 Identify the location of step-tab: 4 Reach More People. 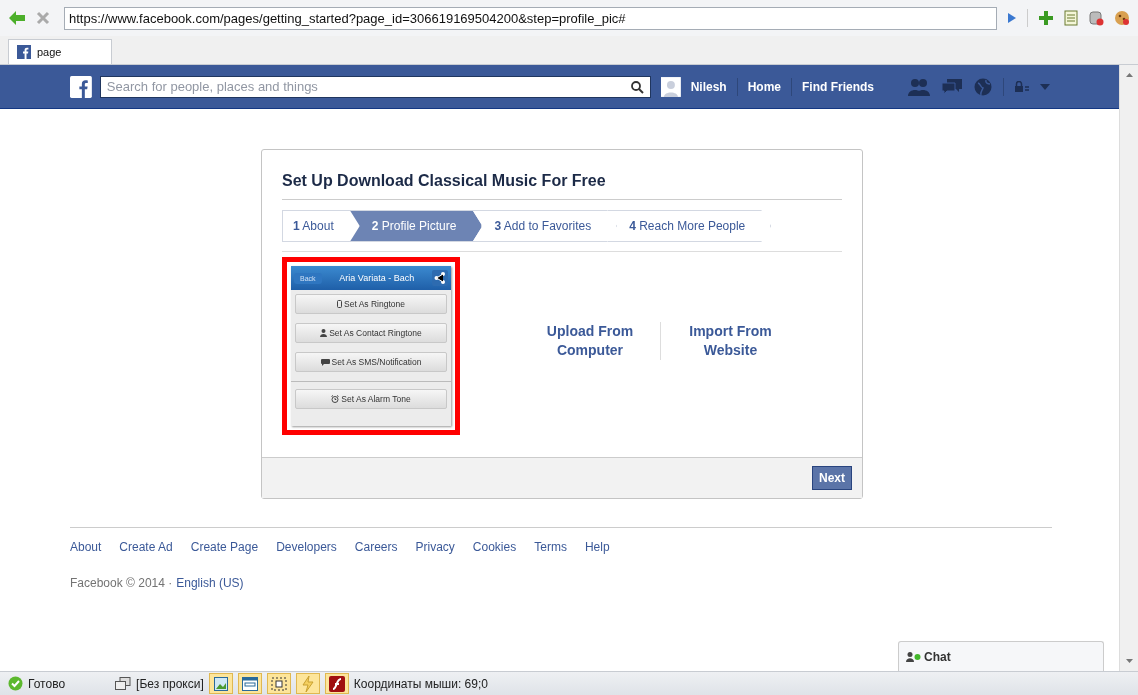
(689, 226).